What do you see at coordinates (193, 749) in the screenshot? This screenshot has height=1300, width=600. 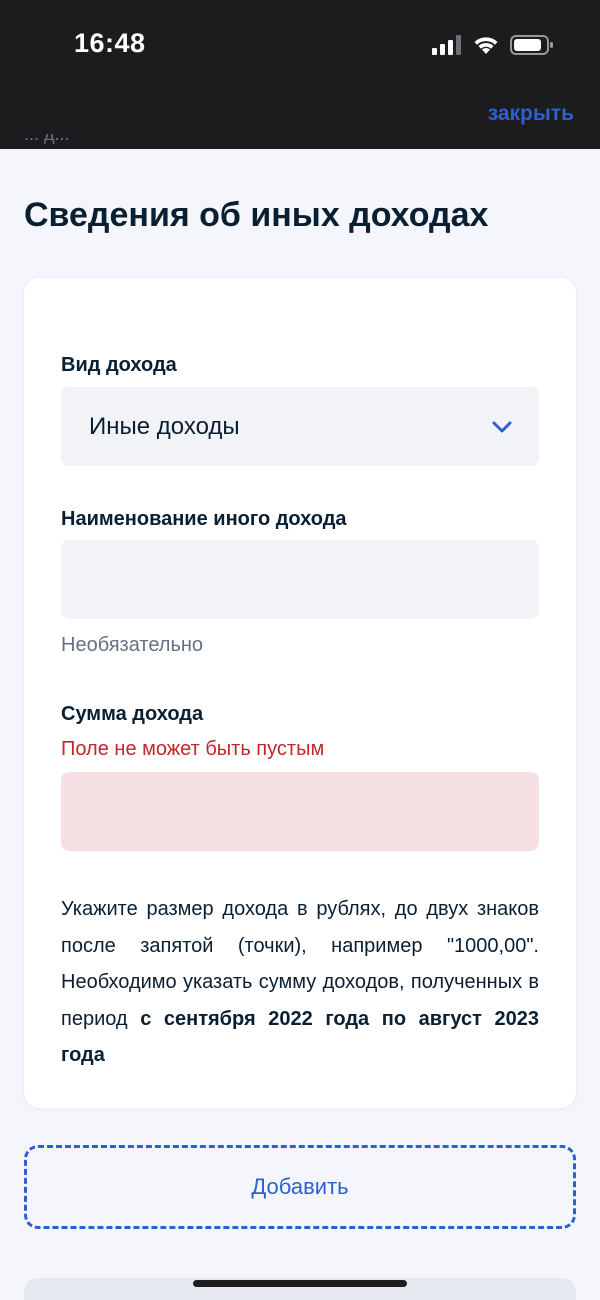 I see `income-amount-error: Поле не может быть пустым` at bounding box center [193, 749].